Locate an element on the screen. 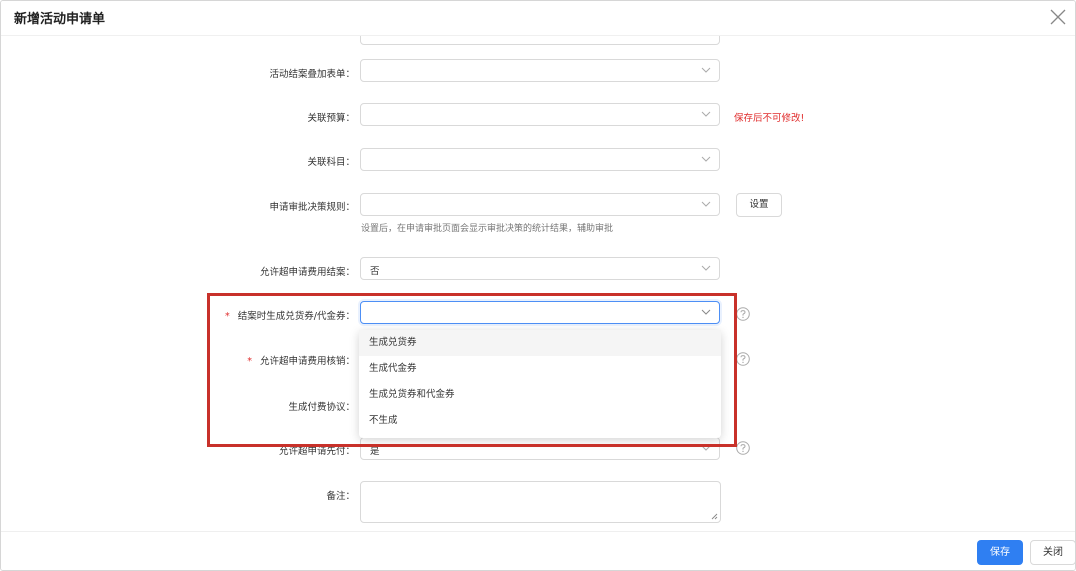 This screenshot has width=1076, height=571. approval-rule-label: 申请审批决策规则： is located at coordinates (312, 207).